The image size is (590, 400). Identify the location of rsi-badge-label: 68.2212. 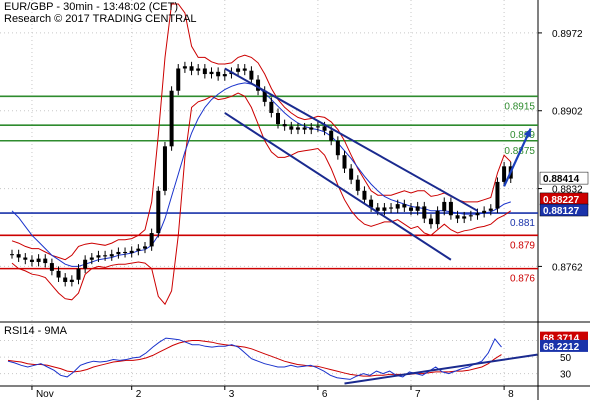
(561, 347).